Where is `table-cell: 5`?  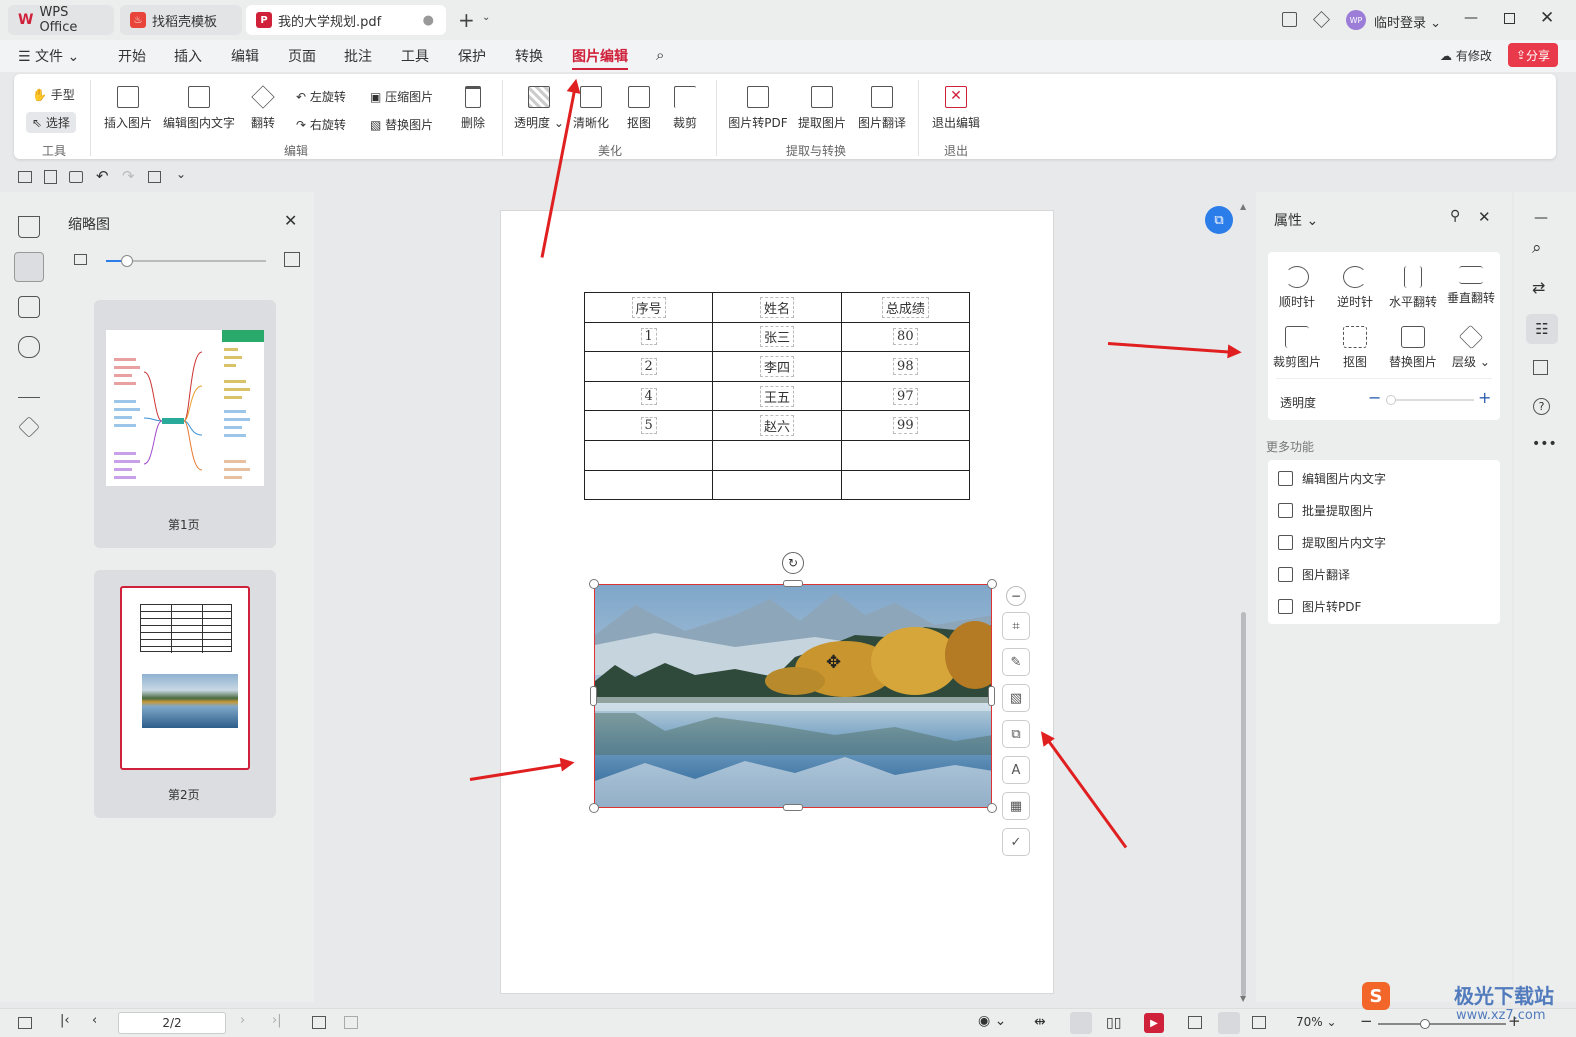 table-cell: 5 is located at coordinates (648, 426).